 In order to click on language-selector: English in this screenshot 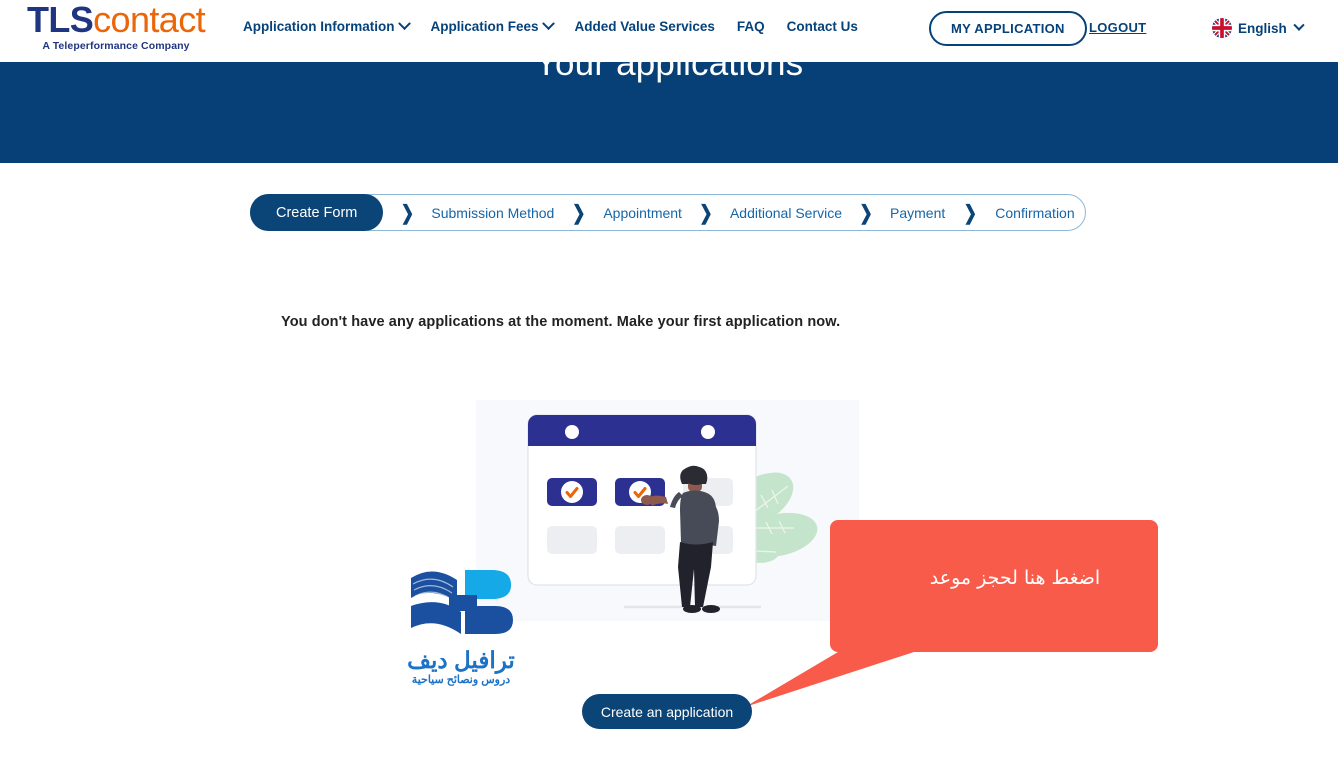, I will do `click(1258, 28)`.